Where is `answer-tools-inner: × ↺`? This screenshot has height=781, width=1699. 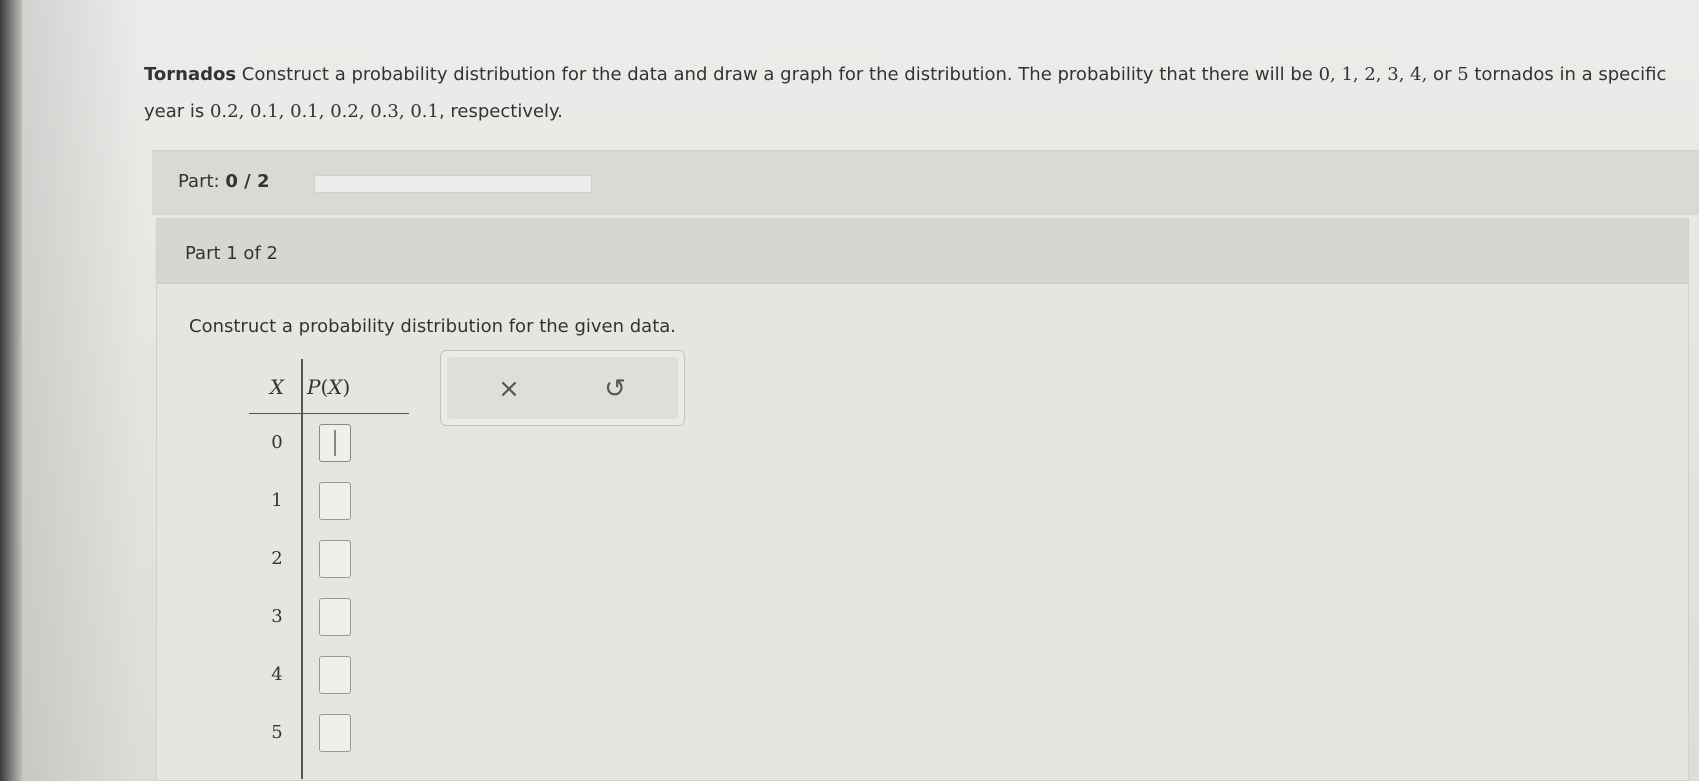
answer-tools-inner: × ↺ is located at coordinates (562, 388).